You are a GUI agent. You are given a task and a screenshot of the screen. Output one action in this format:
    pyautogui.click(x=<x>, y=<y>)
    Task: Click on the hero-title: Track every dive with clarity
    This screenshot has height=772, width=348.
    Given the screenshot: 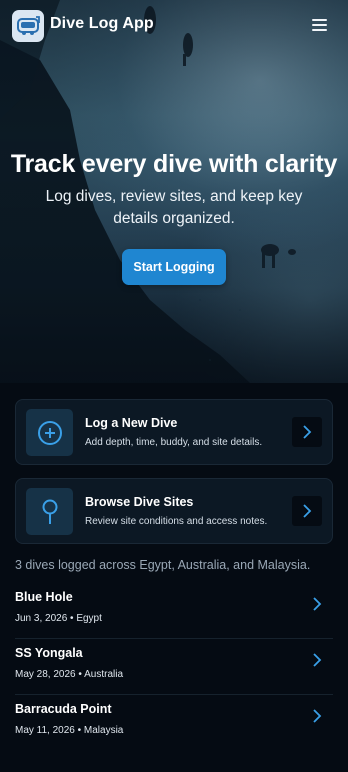 What is the action you would take?
    pyautogui.click(x=174, y=164)
    